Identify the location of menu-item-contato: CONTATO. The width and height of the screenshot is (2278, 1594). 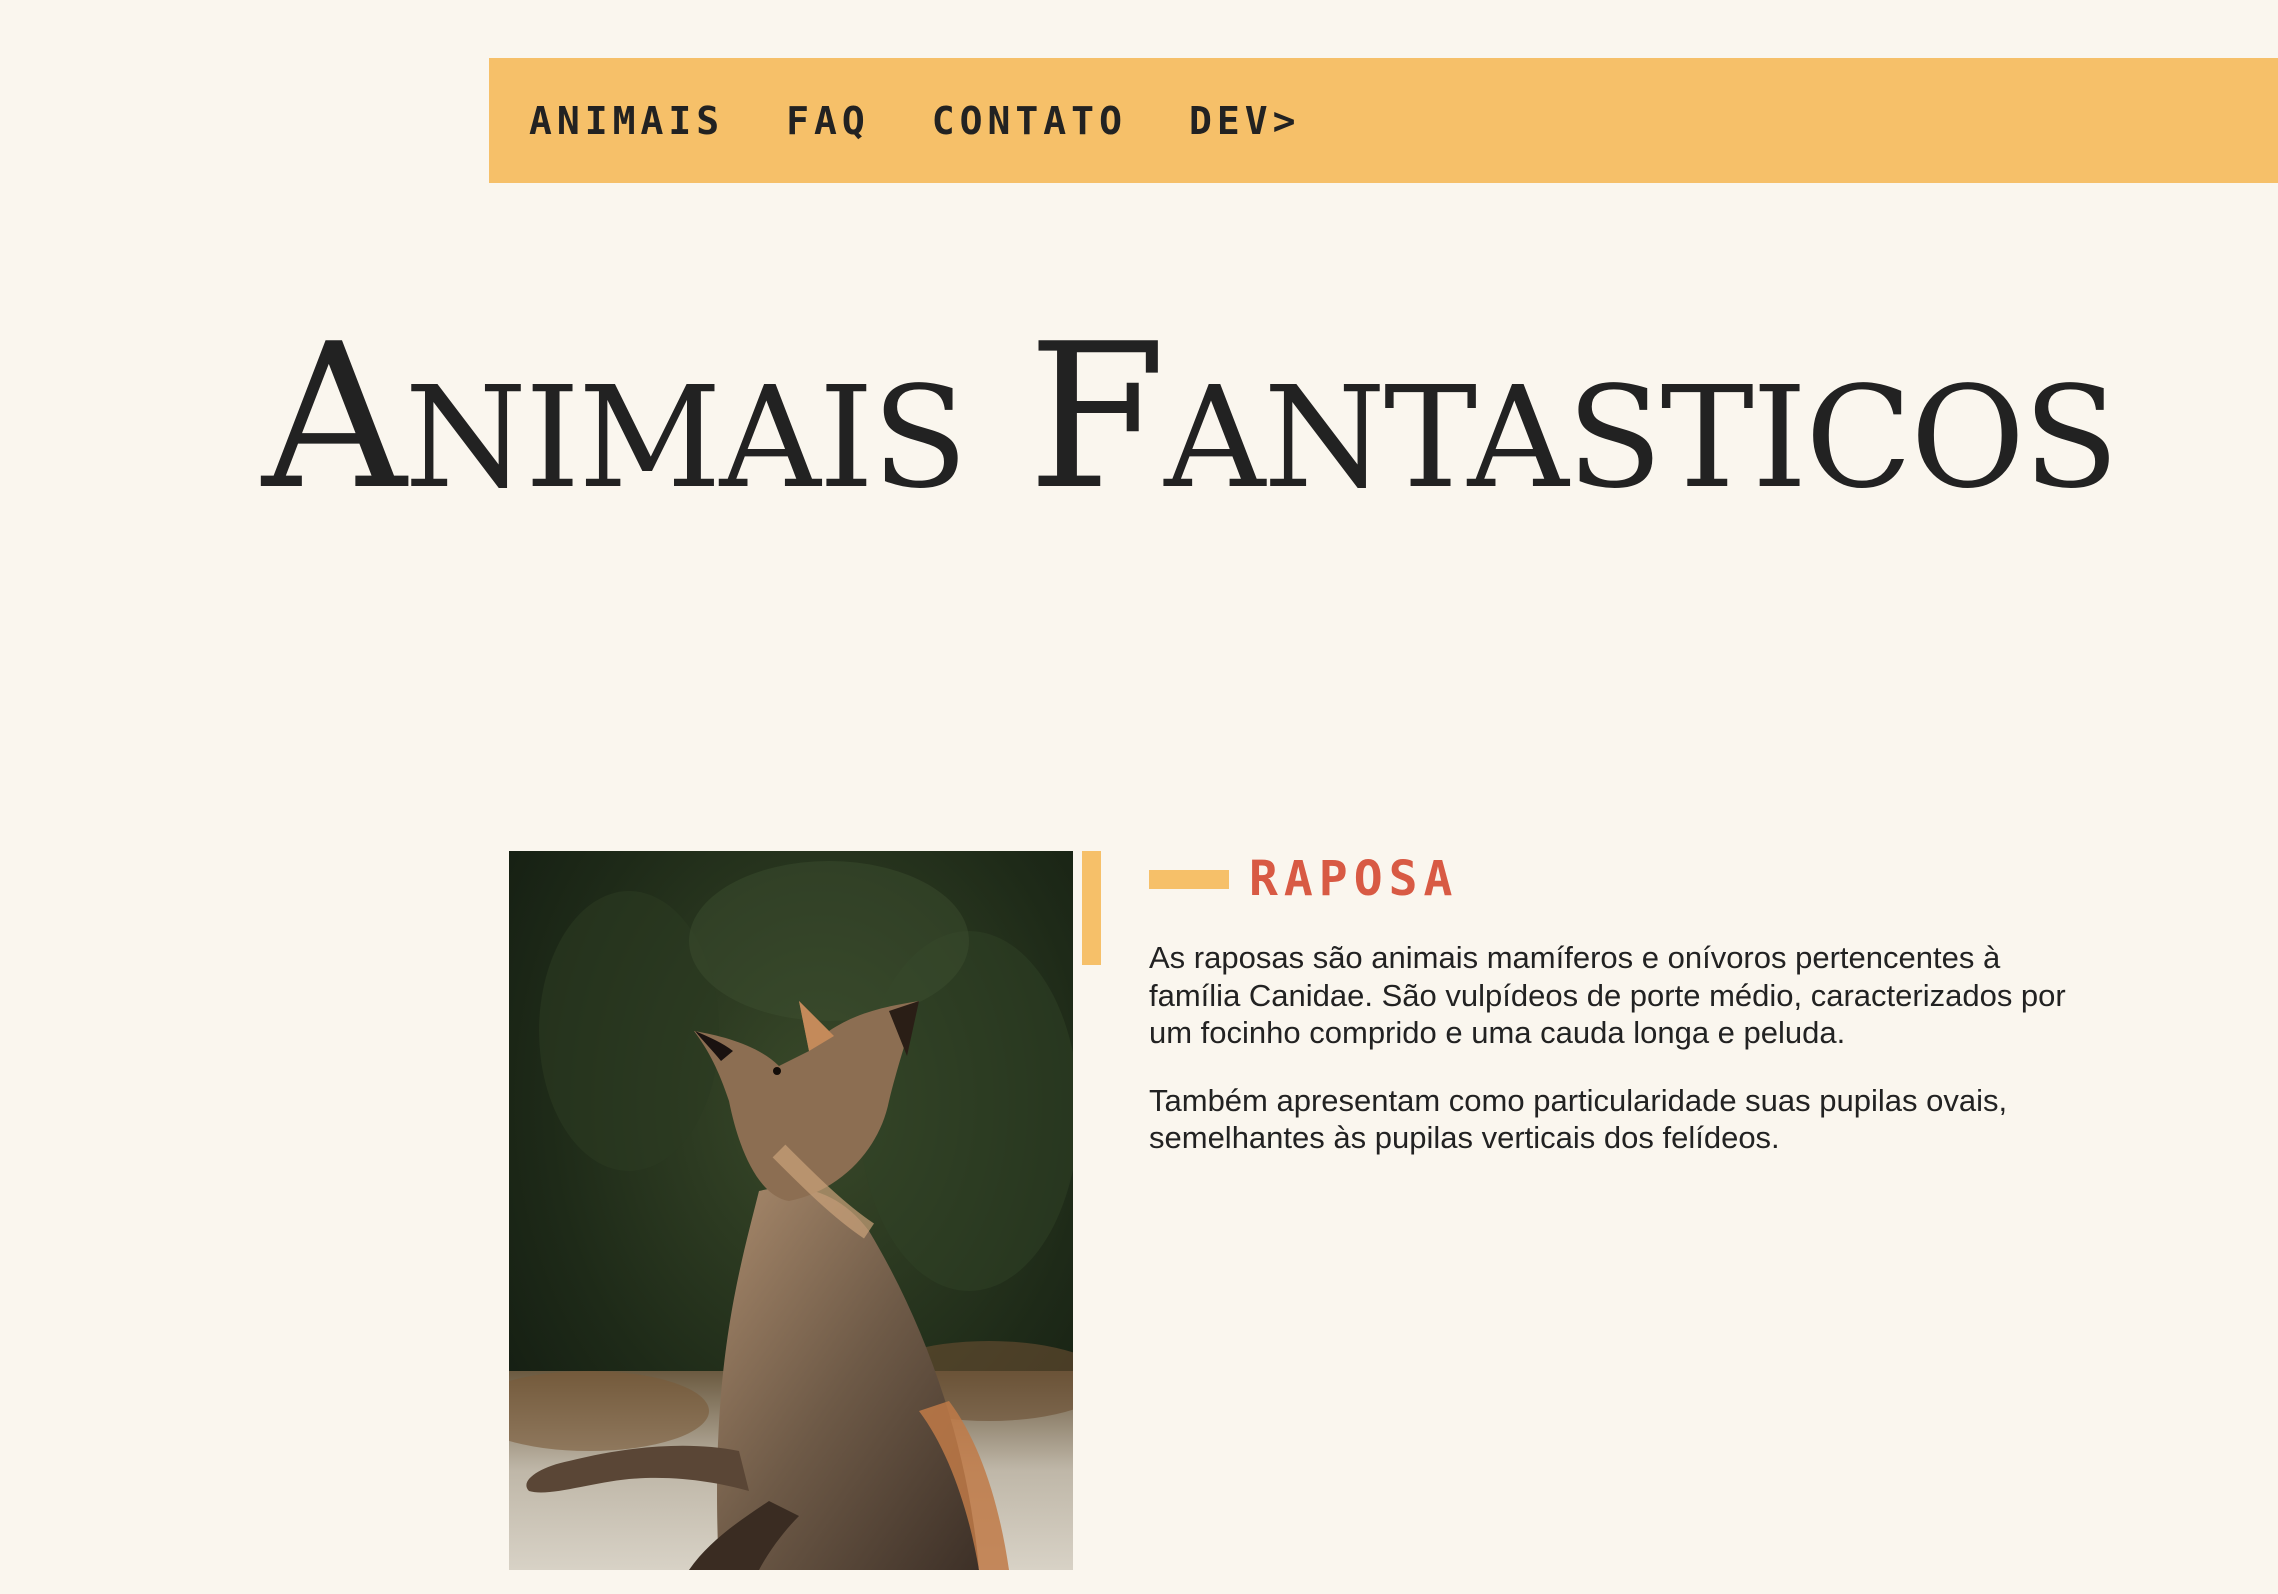
(1029, 121).